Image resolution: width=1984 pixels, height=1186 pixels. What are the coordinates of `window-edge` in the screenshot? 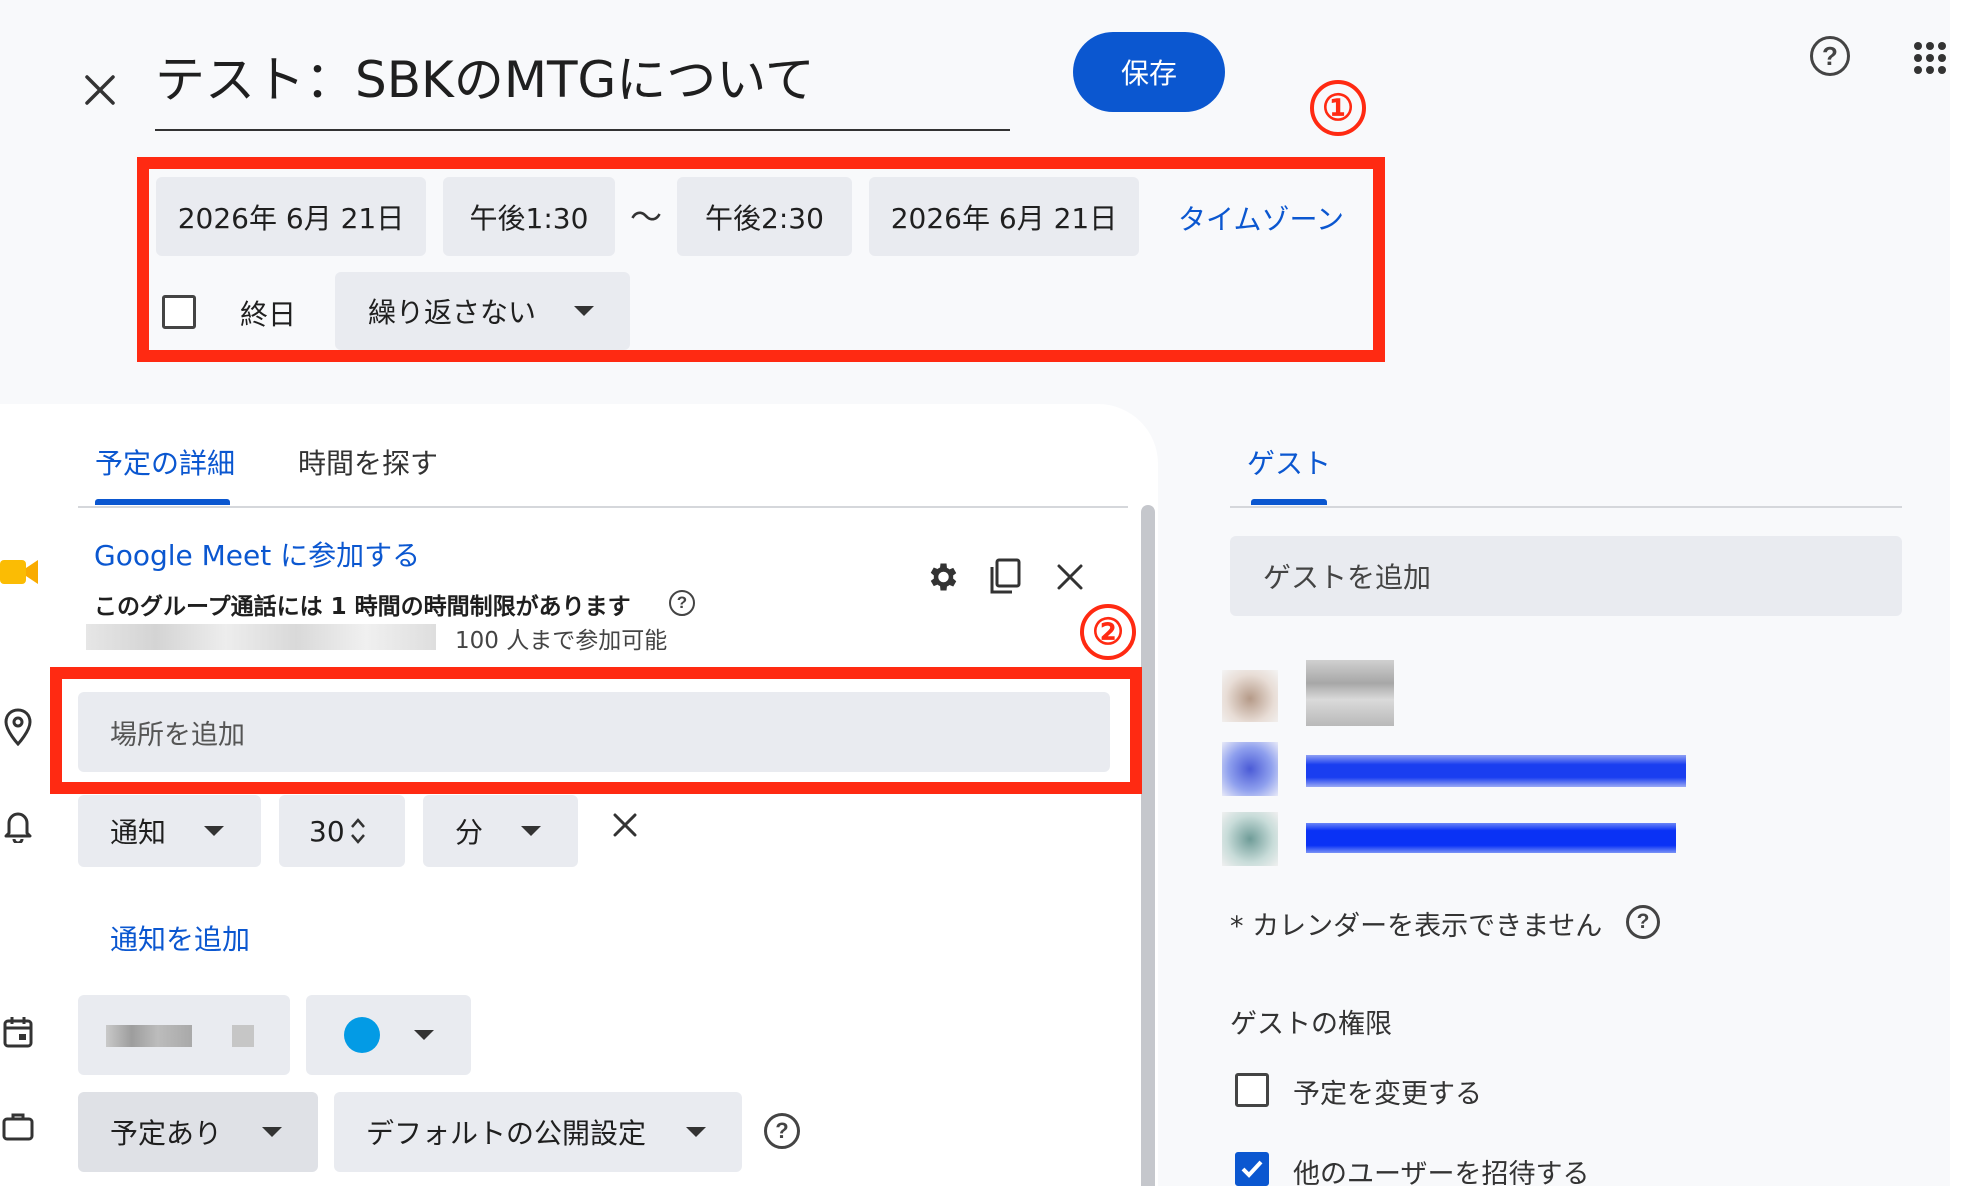 It's located at (1967, 593).